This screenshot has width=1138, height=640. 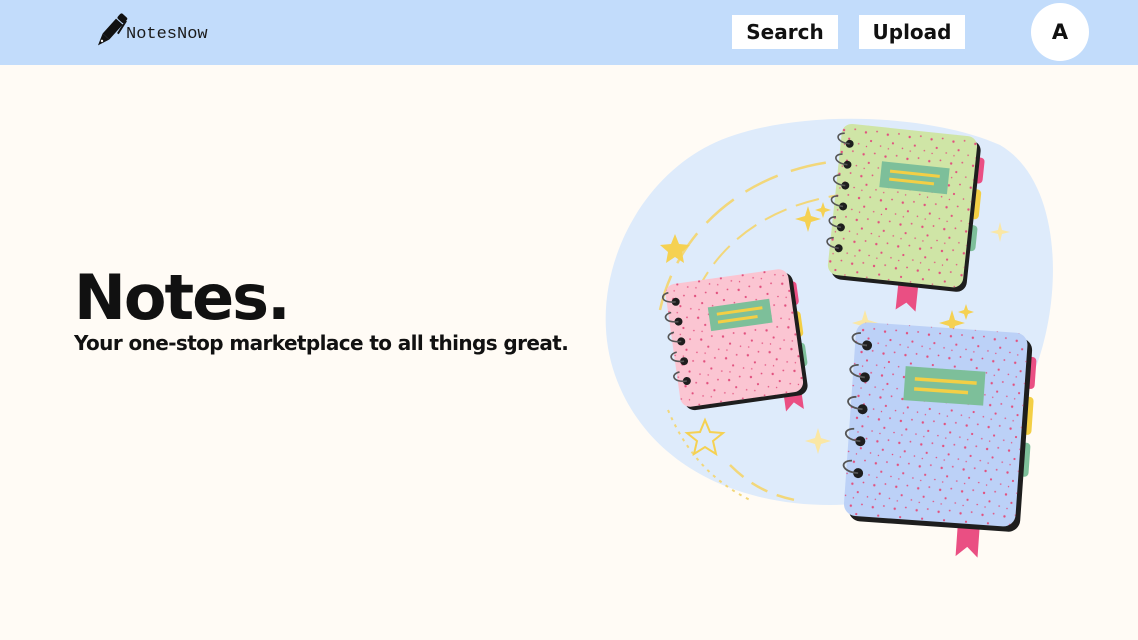 I want to click on avatar: A, so click(x=1060, y=32).